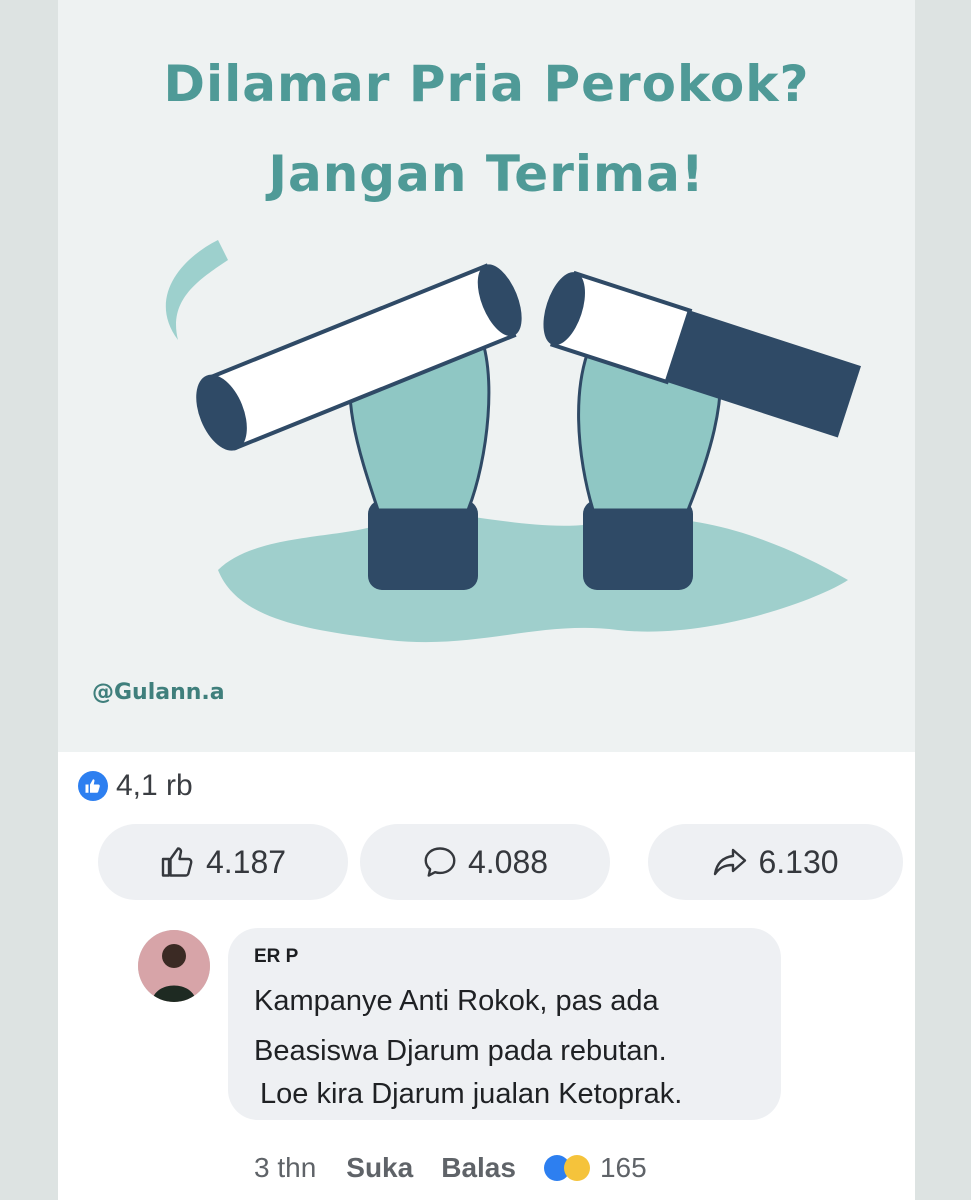 Image resolution: width=971 pixels, height=1200 pixels. What do you see at coordinates (154, 785) in the screenshot?
I see `reaction-count: 4,1 rb` at bounding box center [154, 785].